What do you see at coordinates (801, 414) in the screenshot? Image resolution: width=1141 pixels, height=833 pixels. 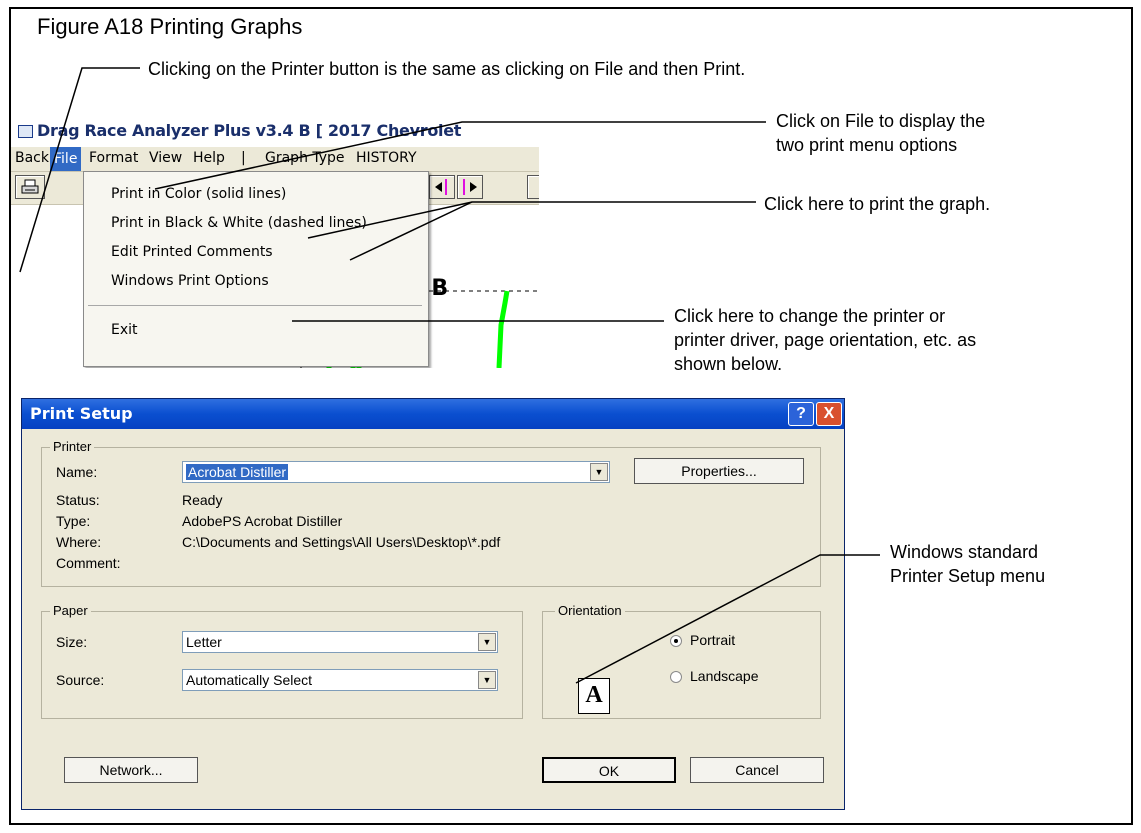 I see `help-icon: ?` at bounding box center [801, 414].